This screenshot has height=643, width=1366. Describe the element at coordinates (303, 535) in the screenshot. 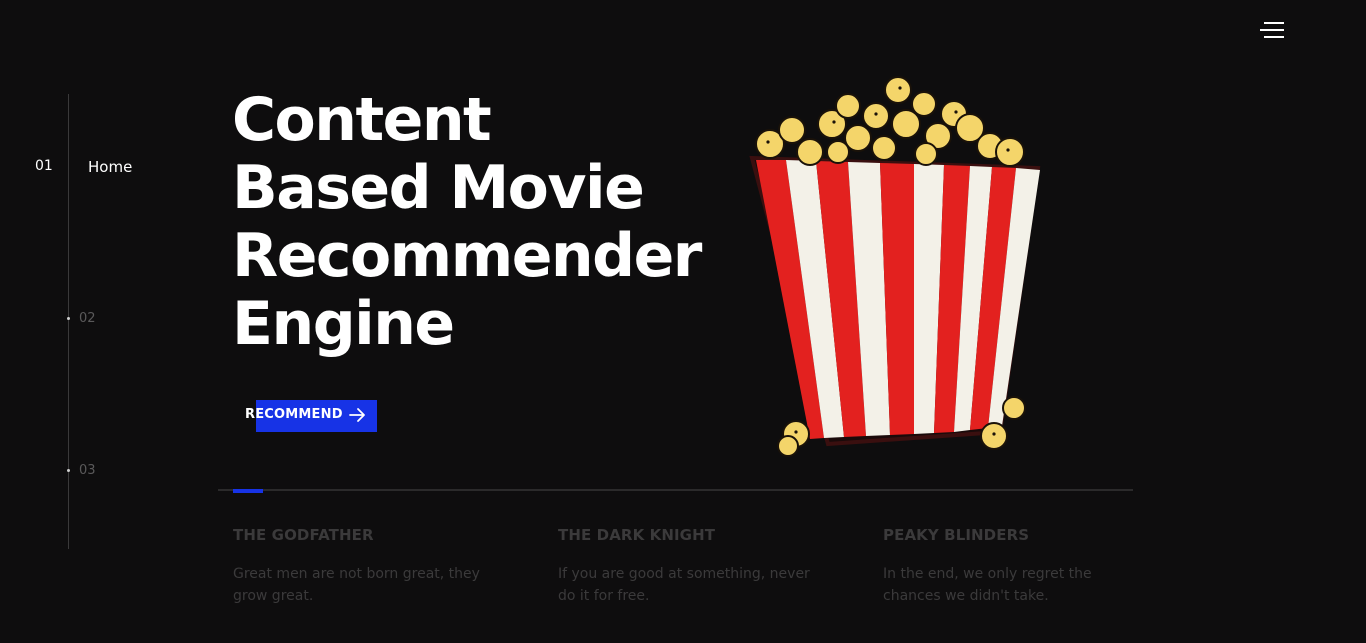

I see `quote-title: THE GODFATHER` at that location.